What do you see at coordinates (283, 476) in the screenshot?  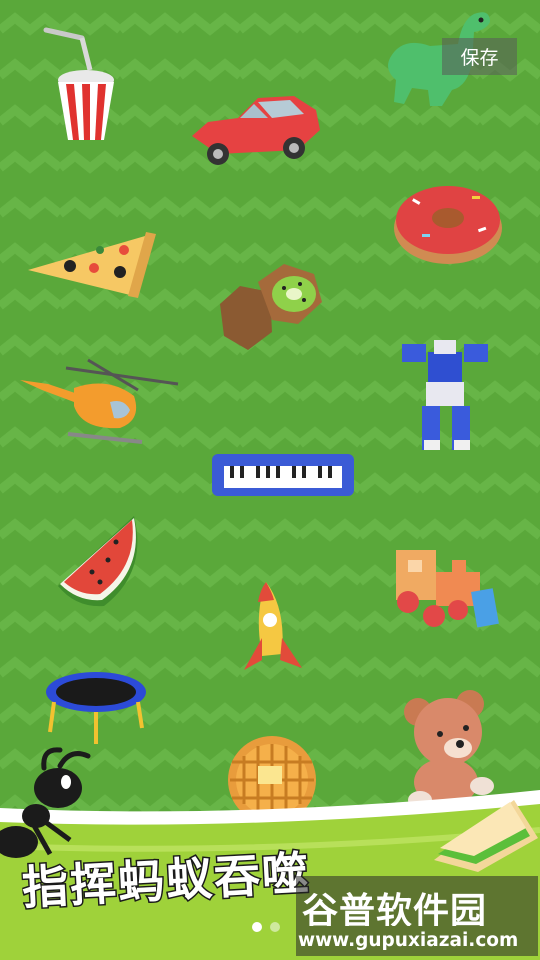 I see `keyboard-icon` at bounding box center [283, 476].